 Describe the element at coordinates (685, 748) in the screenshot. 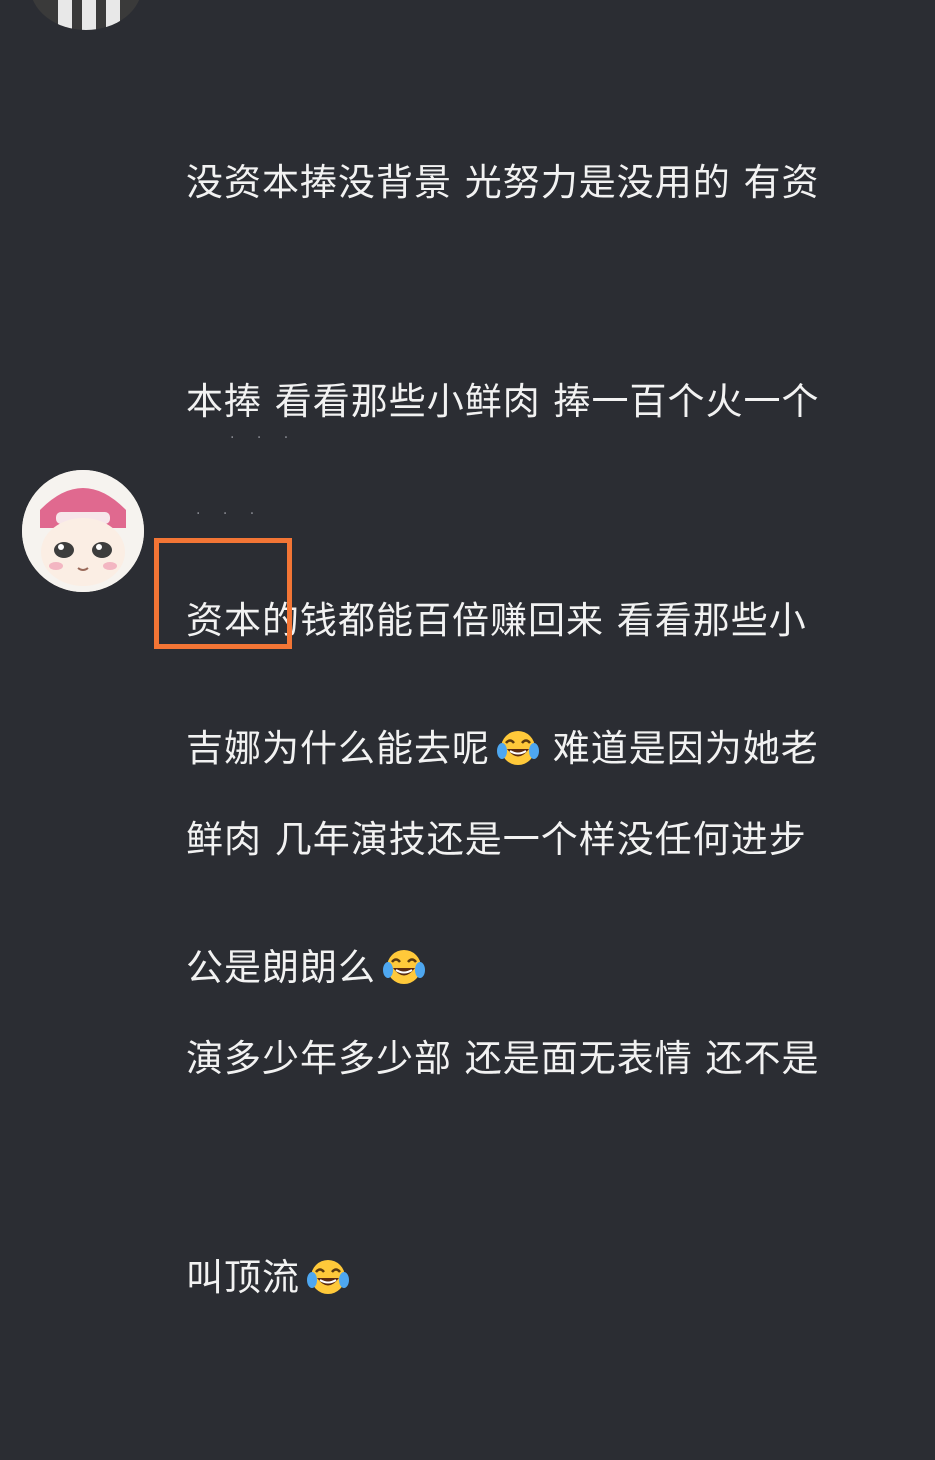

I see `comment-line-text: 难道是因为她老` at that location.